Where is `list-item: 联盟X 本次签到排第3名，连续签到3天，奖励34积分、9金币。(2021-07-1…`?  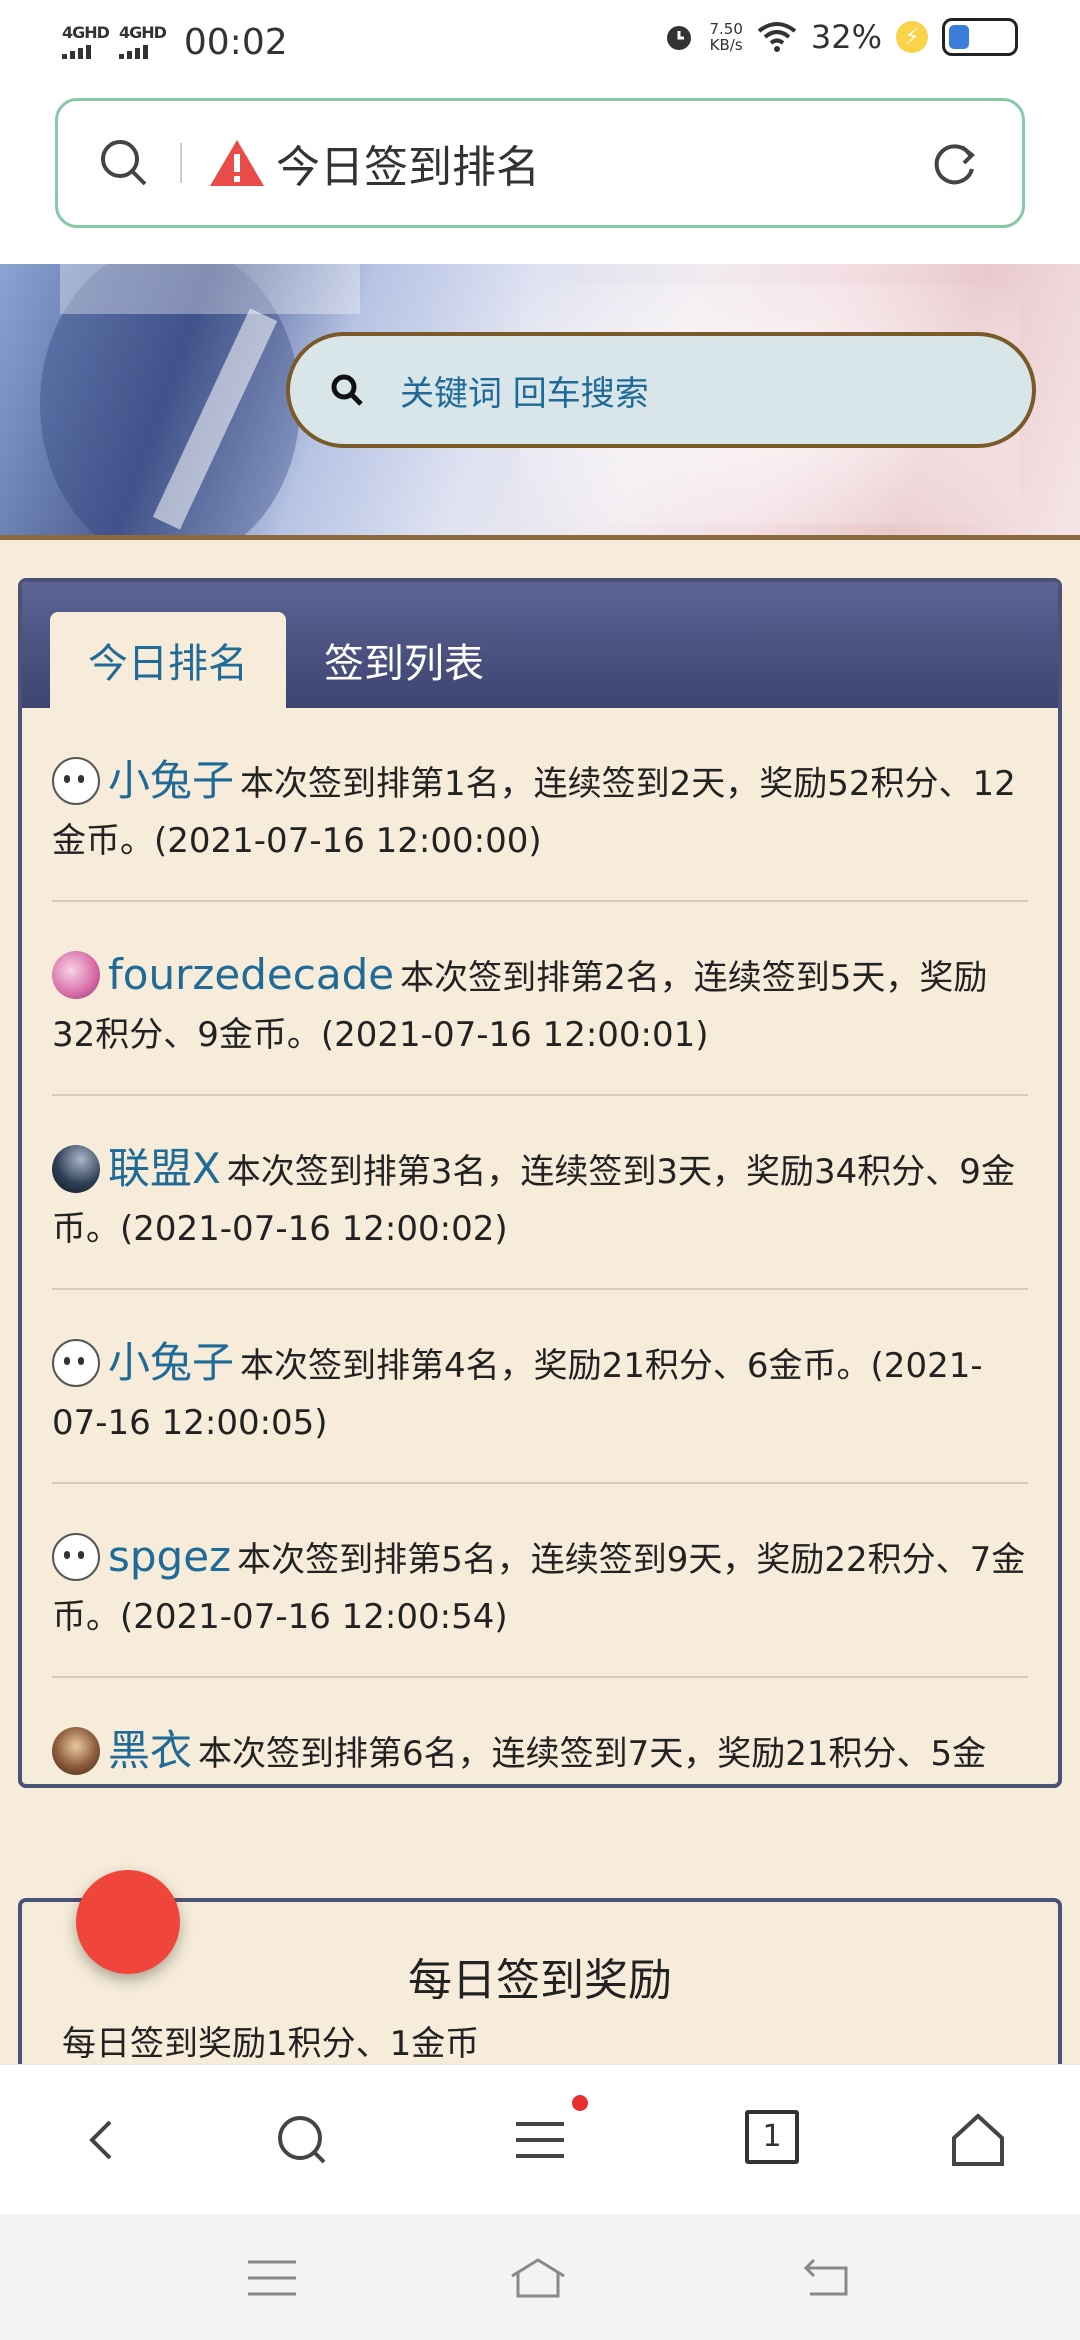 list-item: 联盟X 本次签到排第3名，连续签到3天，奖励34积分、9金币。(2021-07-1… is located at coordinates (540, 1193).